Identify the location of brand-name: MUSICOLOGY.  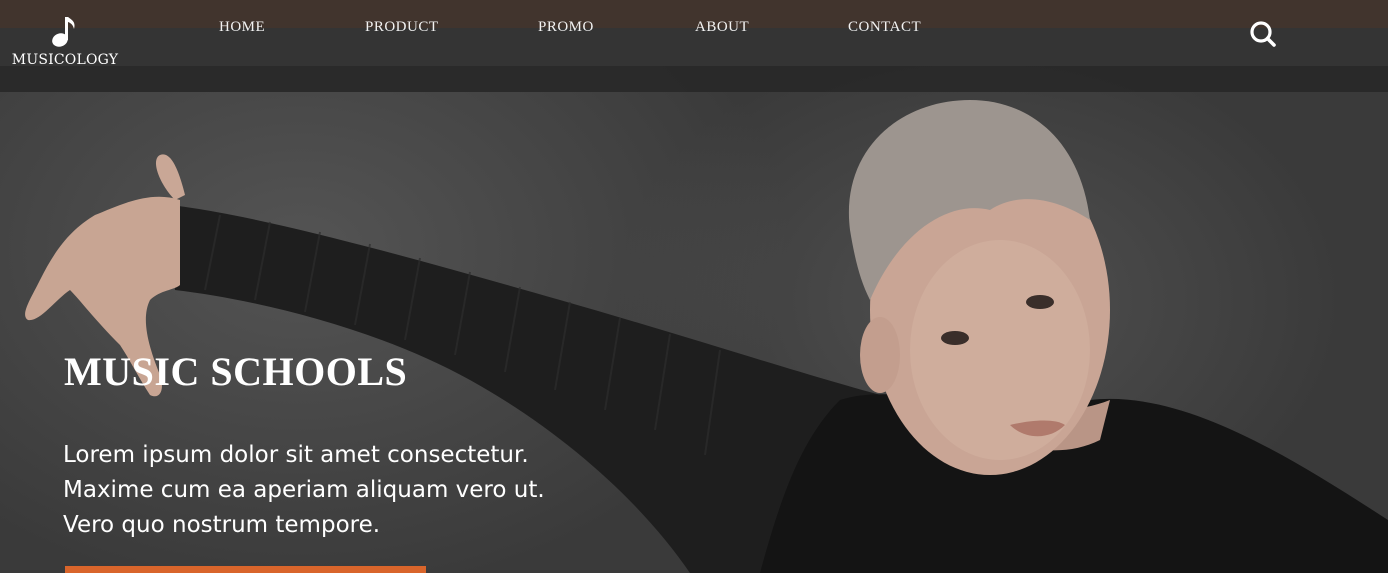
(65, 60).